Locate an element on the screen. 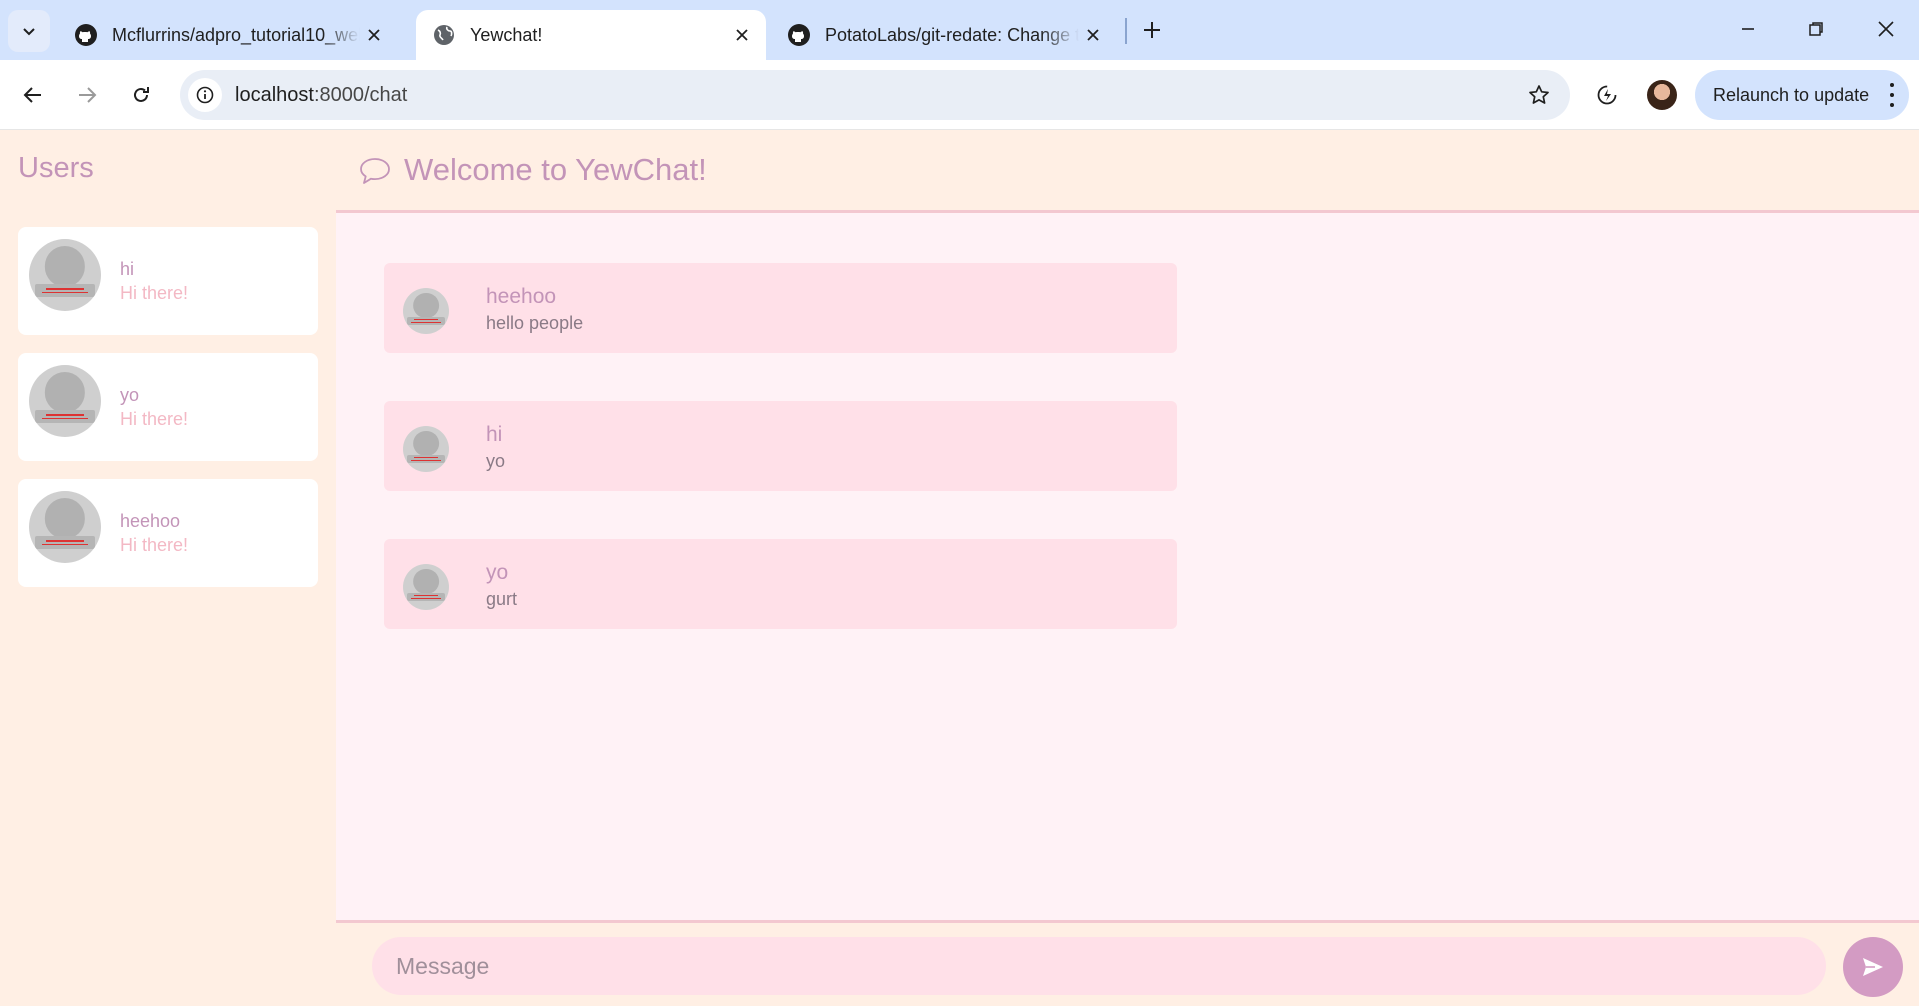 The width and height of the screenshot is (1919, 1006). message-item: heehoo hello people is located at coordinates (780, 308).